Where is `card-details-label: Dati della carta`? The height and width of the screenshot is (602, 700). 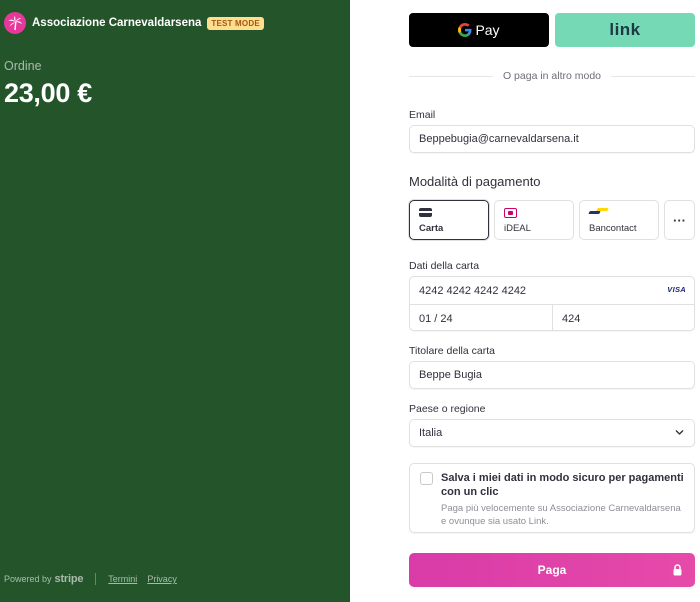 card-details-label: Dati della carta is located at coordinates (444, 266).